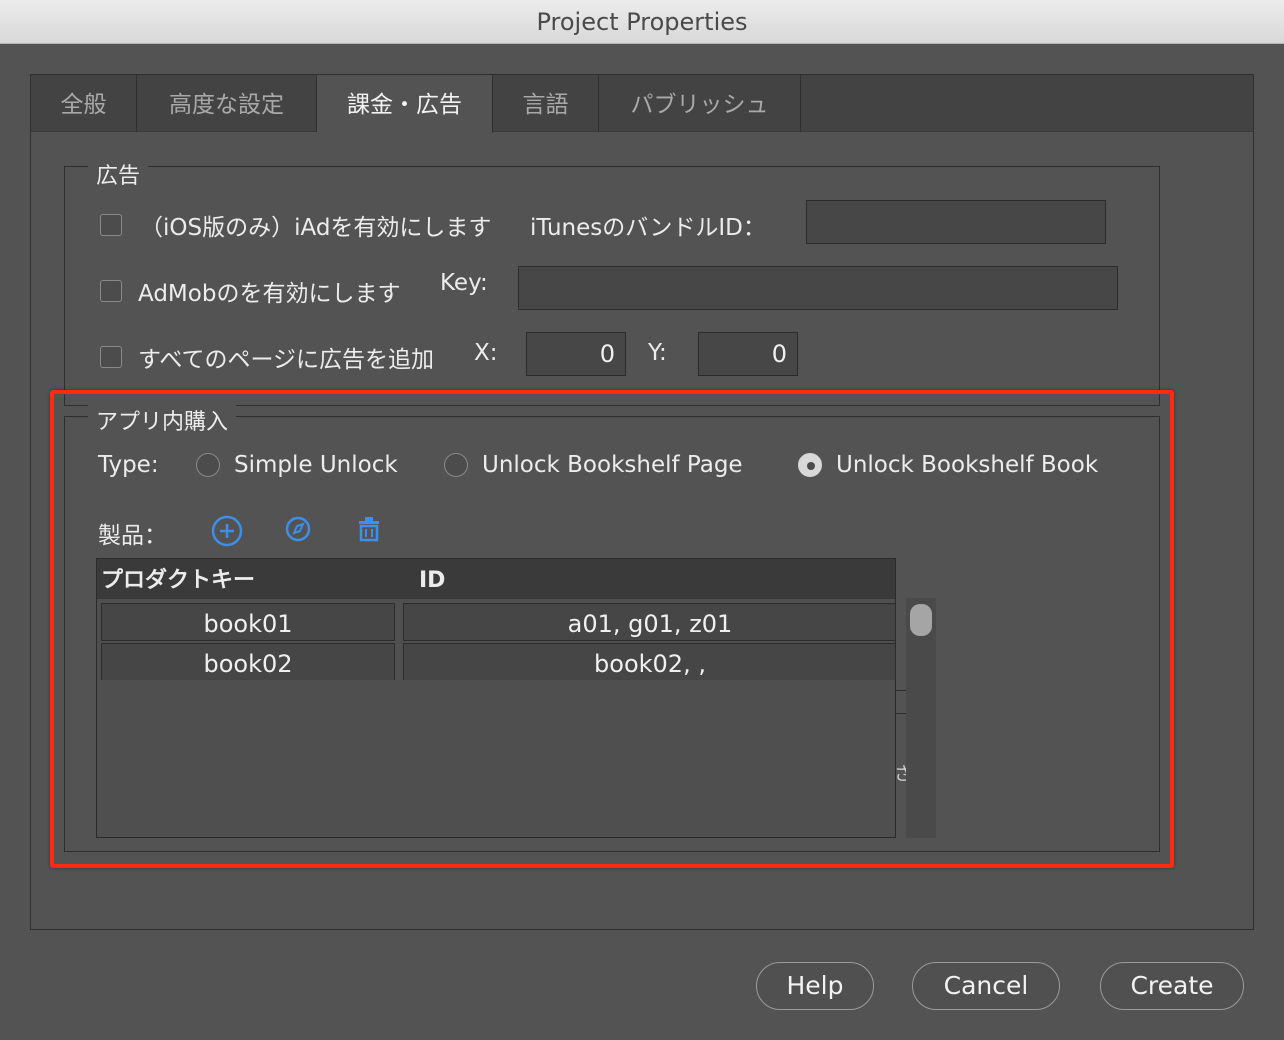  Describe the element at coordinates (818, 288) in the screenshot. I see `key-field` at that location.